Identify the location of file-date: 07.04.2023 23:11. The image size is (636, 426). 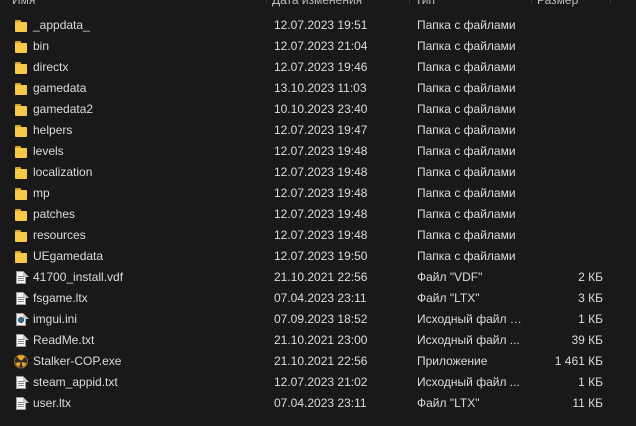
(320, 298).